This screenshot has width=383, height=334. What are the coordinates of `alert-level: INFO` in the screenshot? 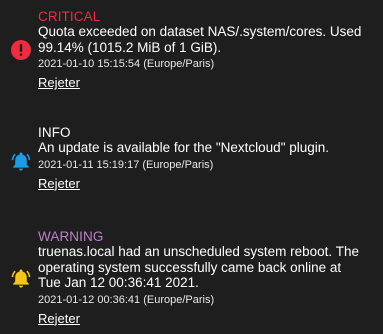 It's located at (54, 132).